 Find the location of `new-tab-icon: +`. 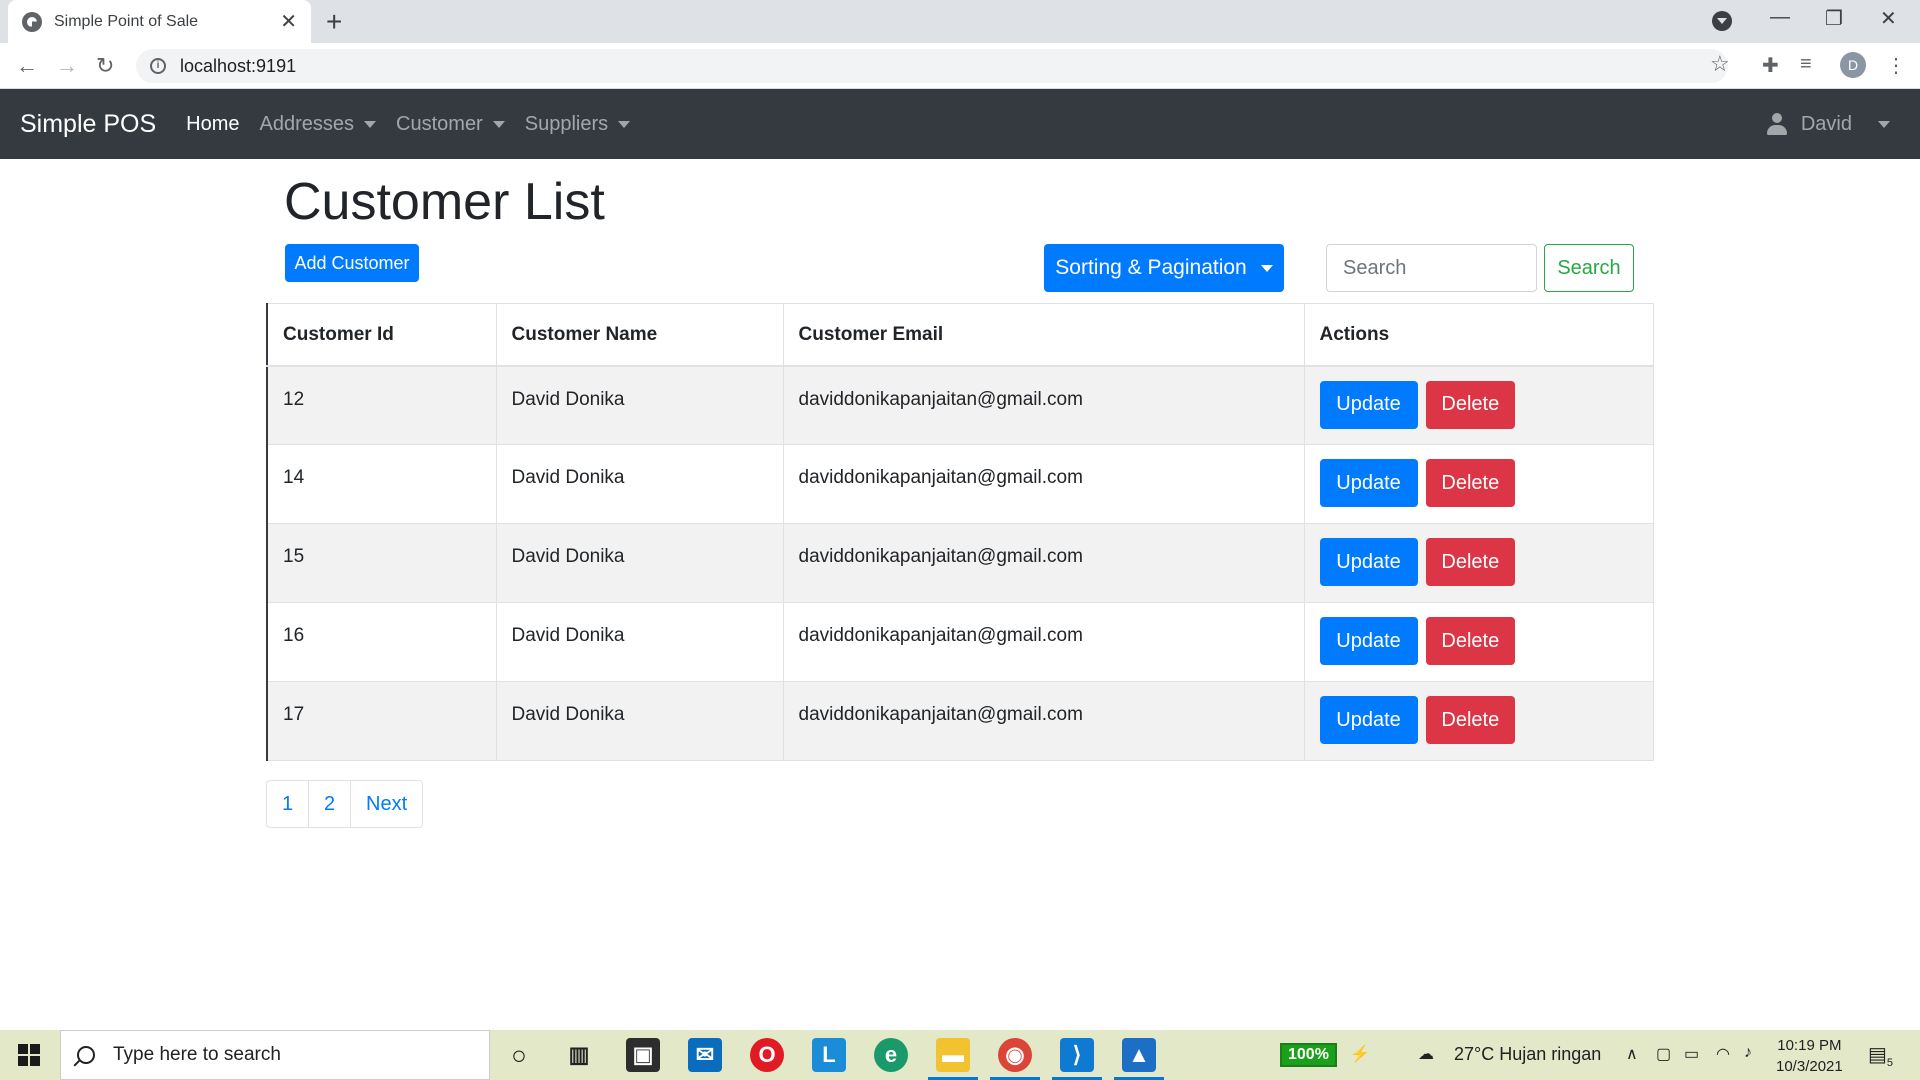

new-tab-icon: + is located at coordinates (334, 22).